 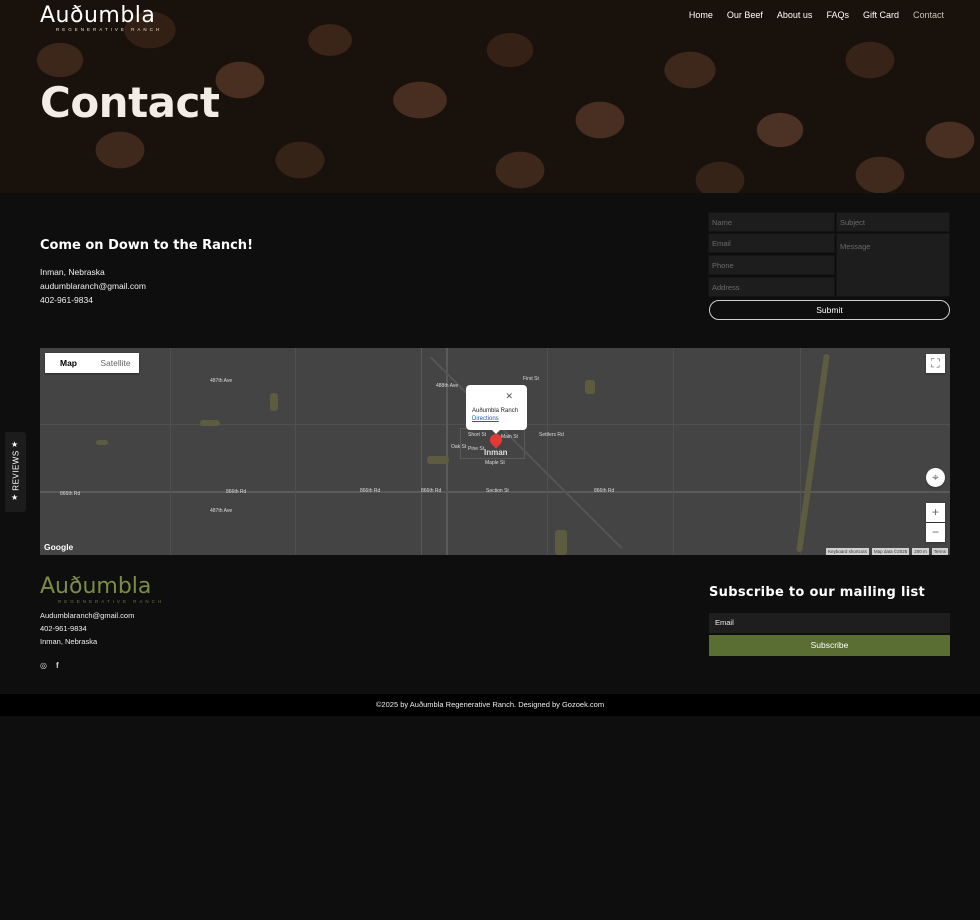 I want to click on name-input: Name, so click(x=771, y=222).